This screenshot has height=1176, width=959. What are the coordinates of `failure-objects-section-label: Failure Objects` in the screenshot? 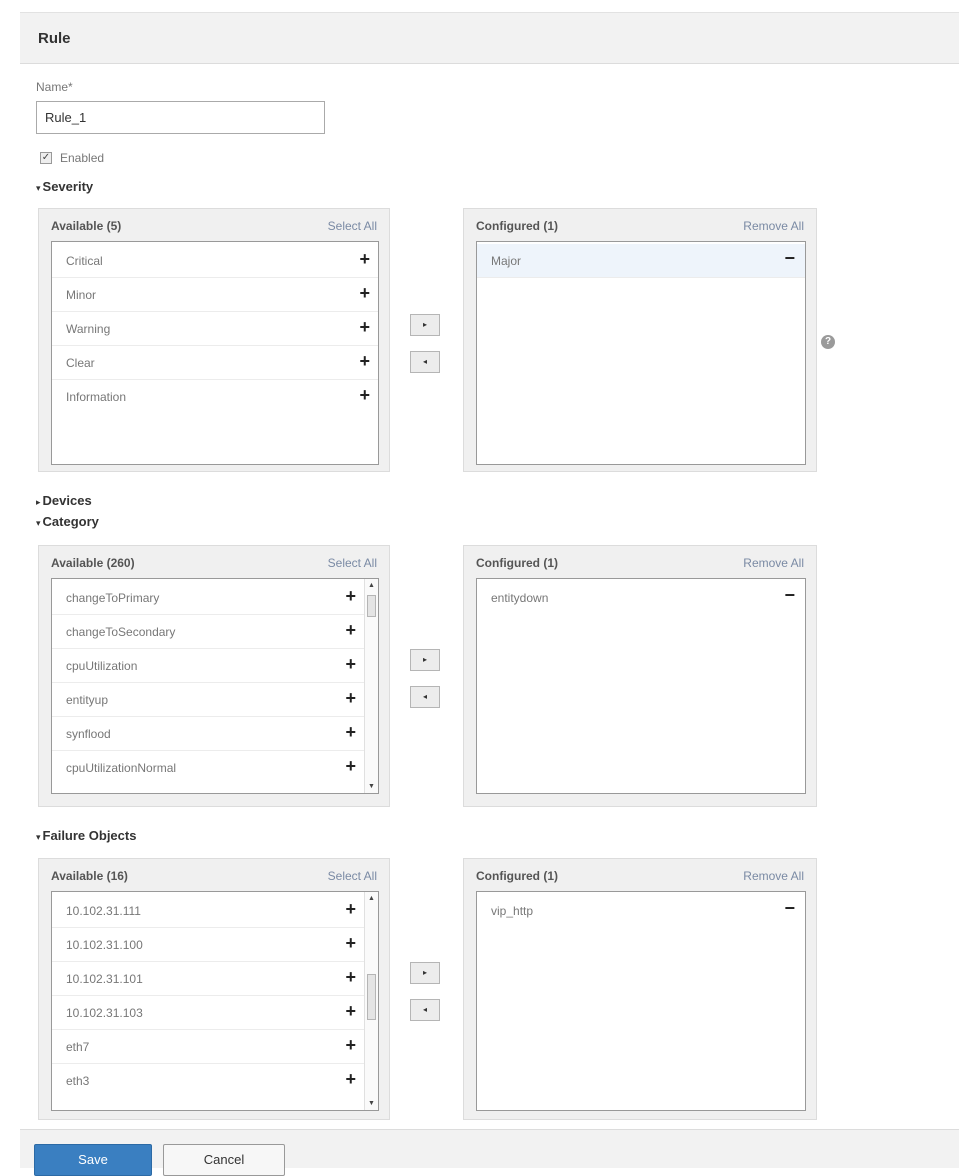 It's located at (89, 835).